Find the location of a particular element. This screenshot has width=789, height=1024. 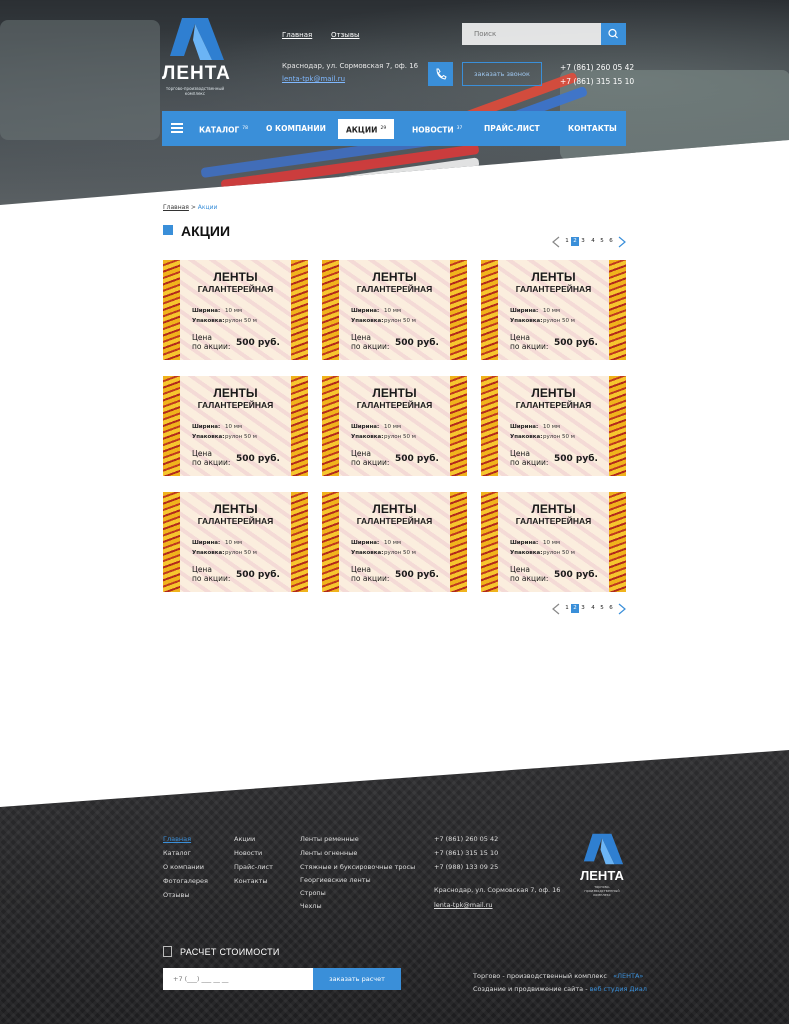

search-box is located at coordinates (544, 34).